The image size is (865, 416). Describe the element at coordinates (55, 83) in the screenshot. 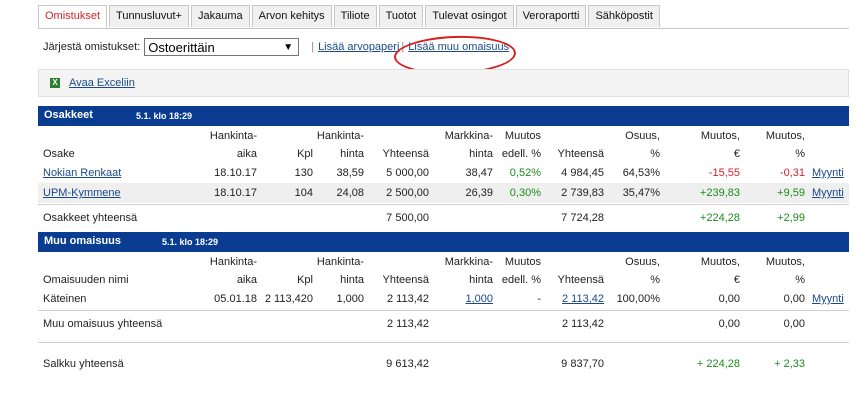

I see `excel-icon: X` at that location.